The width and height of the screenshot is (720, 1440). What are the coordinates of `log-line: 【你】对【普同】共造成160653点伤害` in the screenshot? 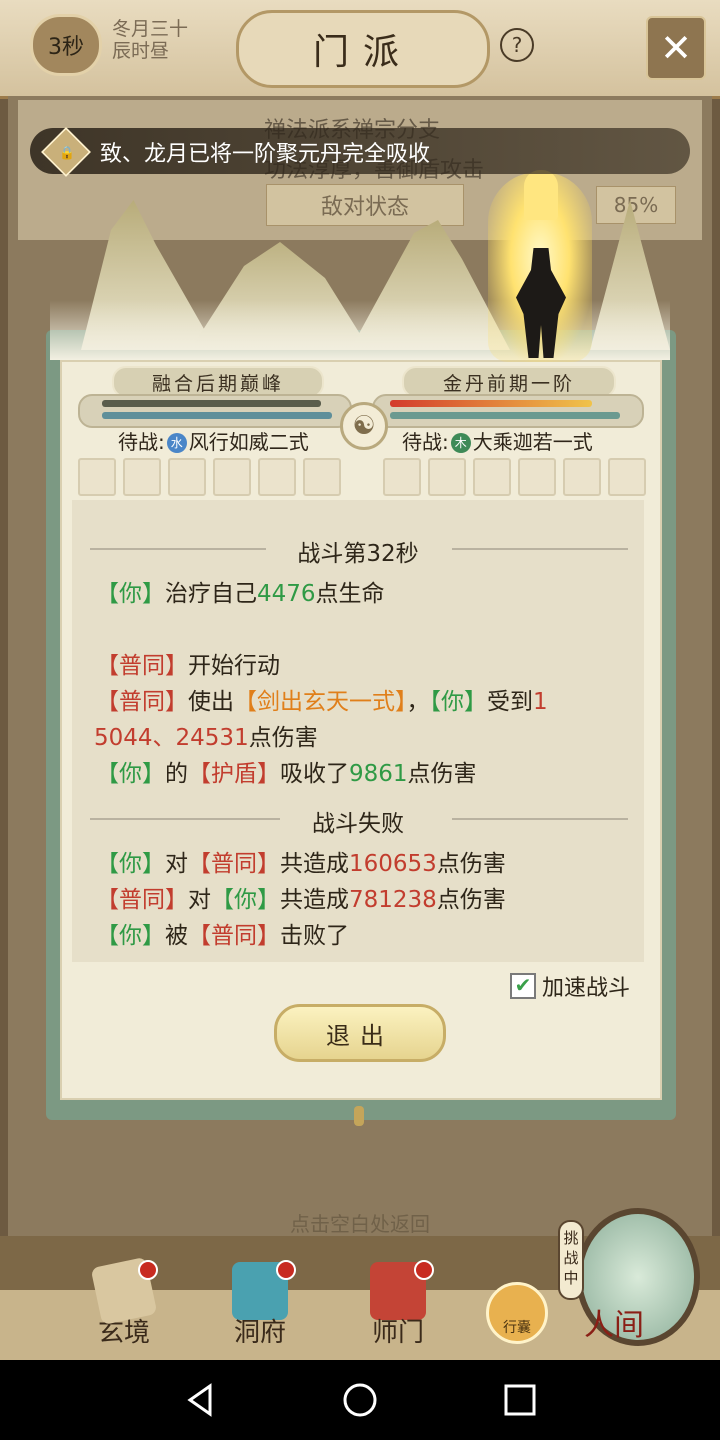 It's located at (301, 864).